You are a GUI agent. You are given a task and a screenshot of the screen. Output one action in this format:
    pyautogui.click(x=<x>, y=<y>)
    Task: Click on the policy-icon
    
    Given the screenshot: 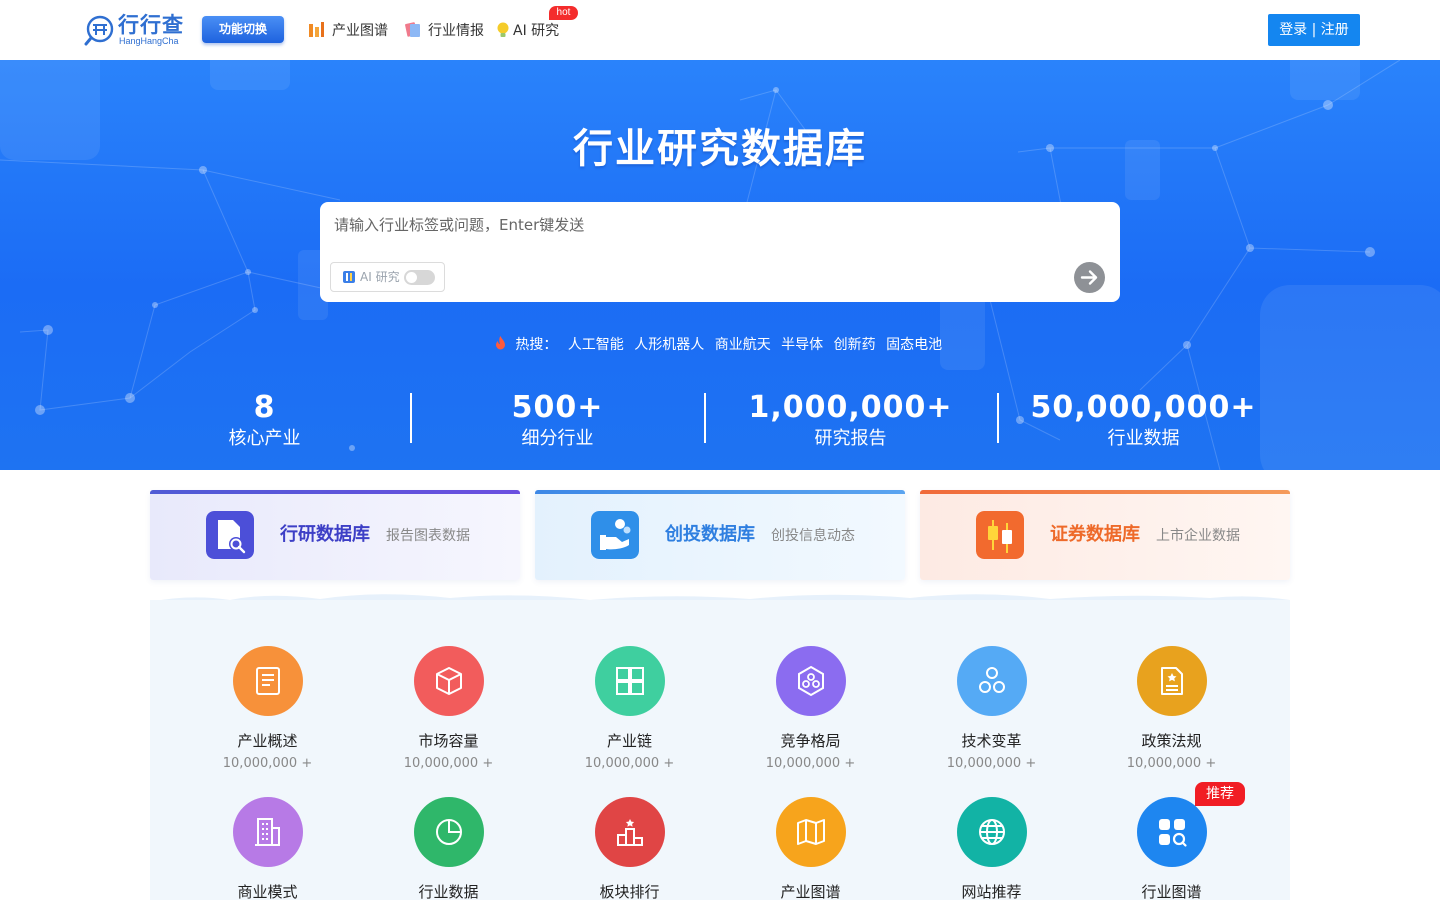 What is the action you would take?
    pyautogui.click(x=1171, y=681)
    